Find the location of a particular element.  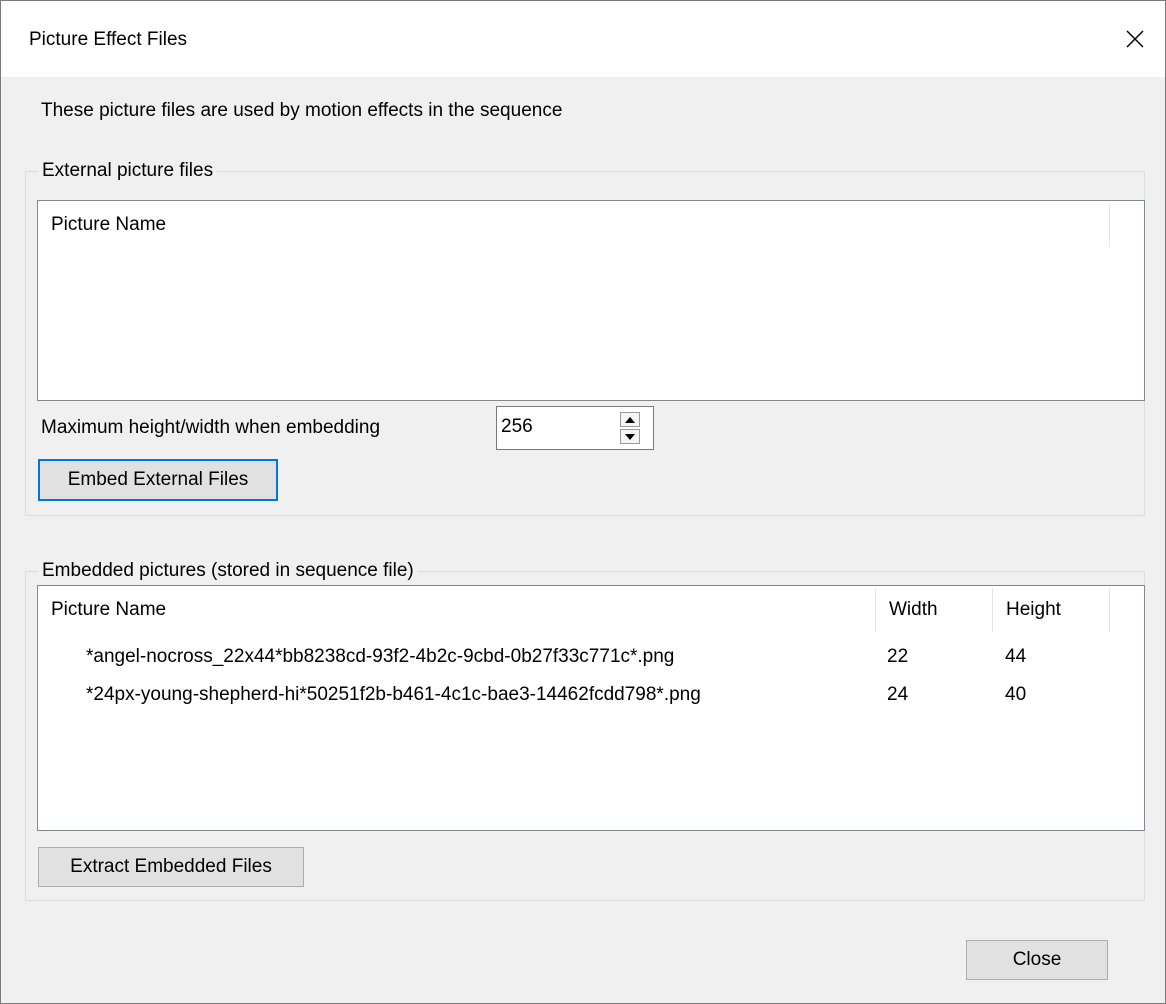

embed-external-files-button: Embed External Files is located at coordinates (158, 480).